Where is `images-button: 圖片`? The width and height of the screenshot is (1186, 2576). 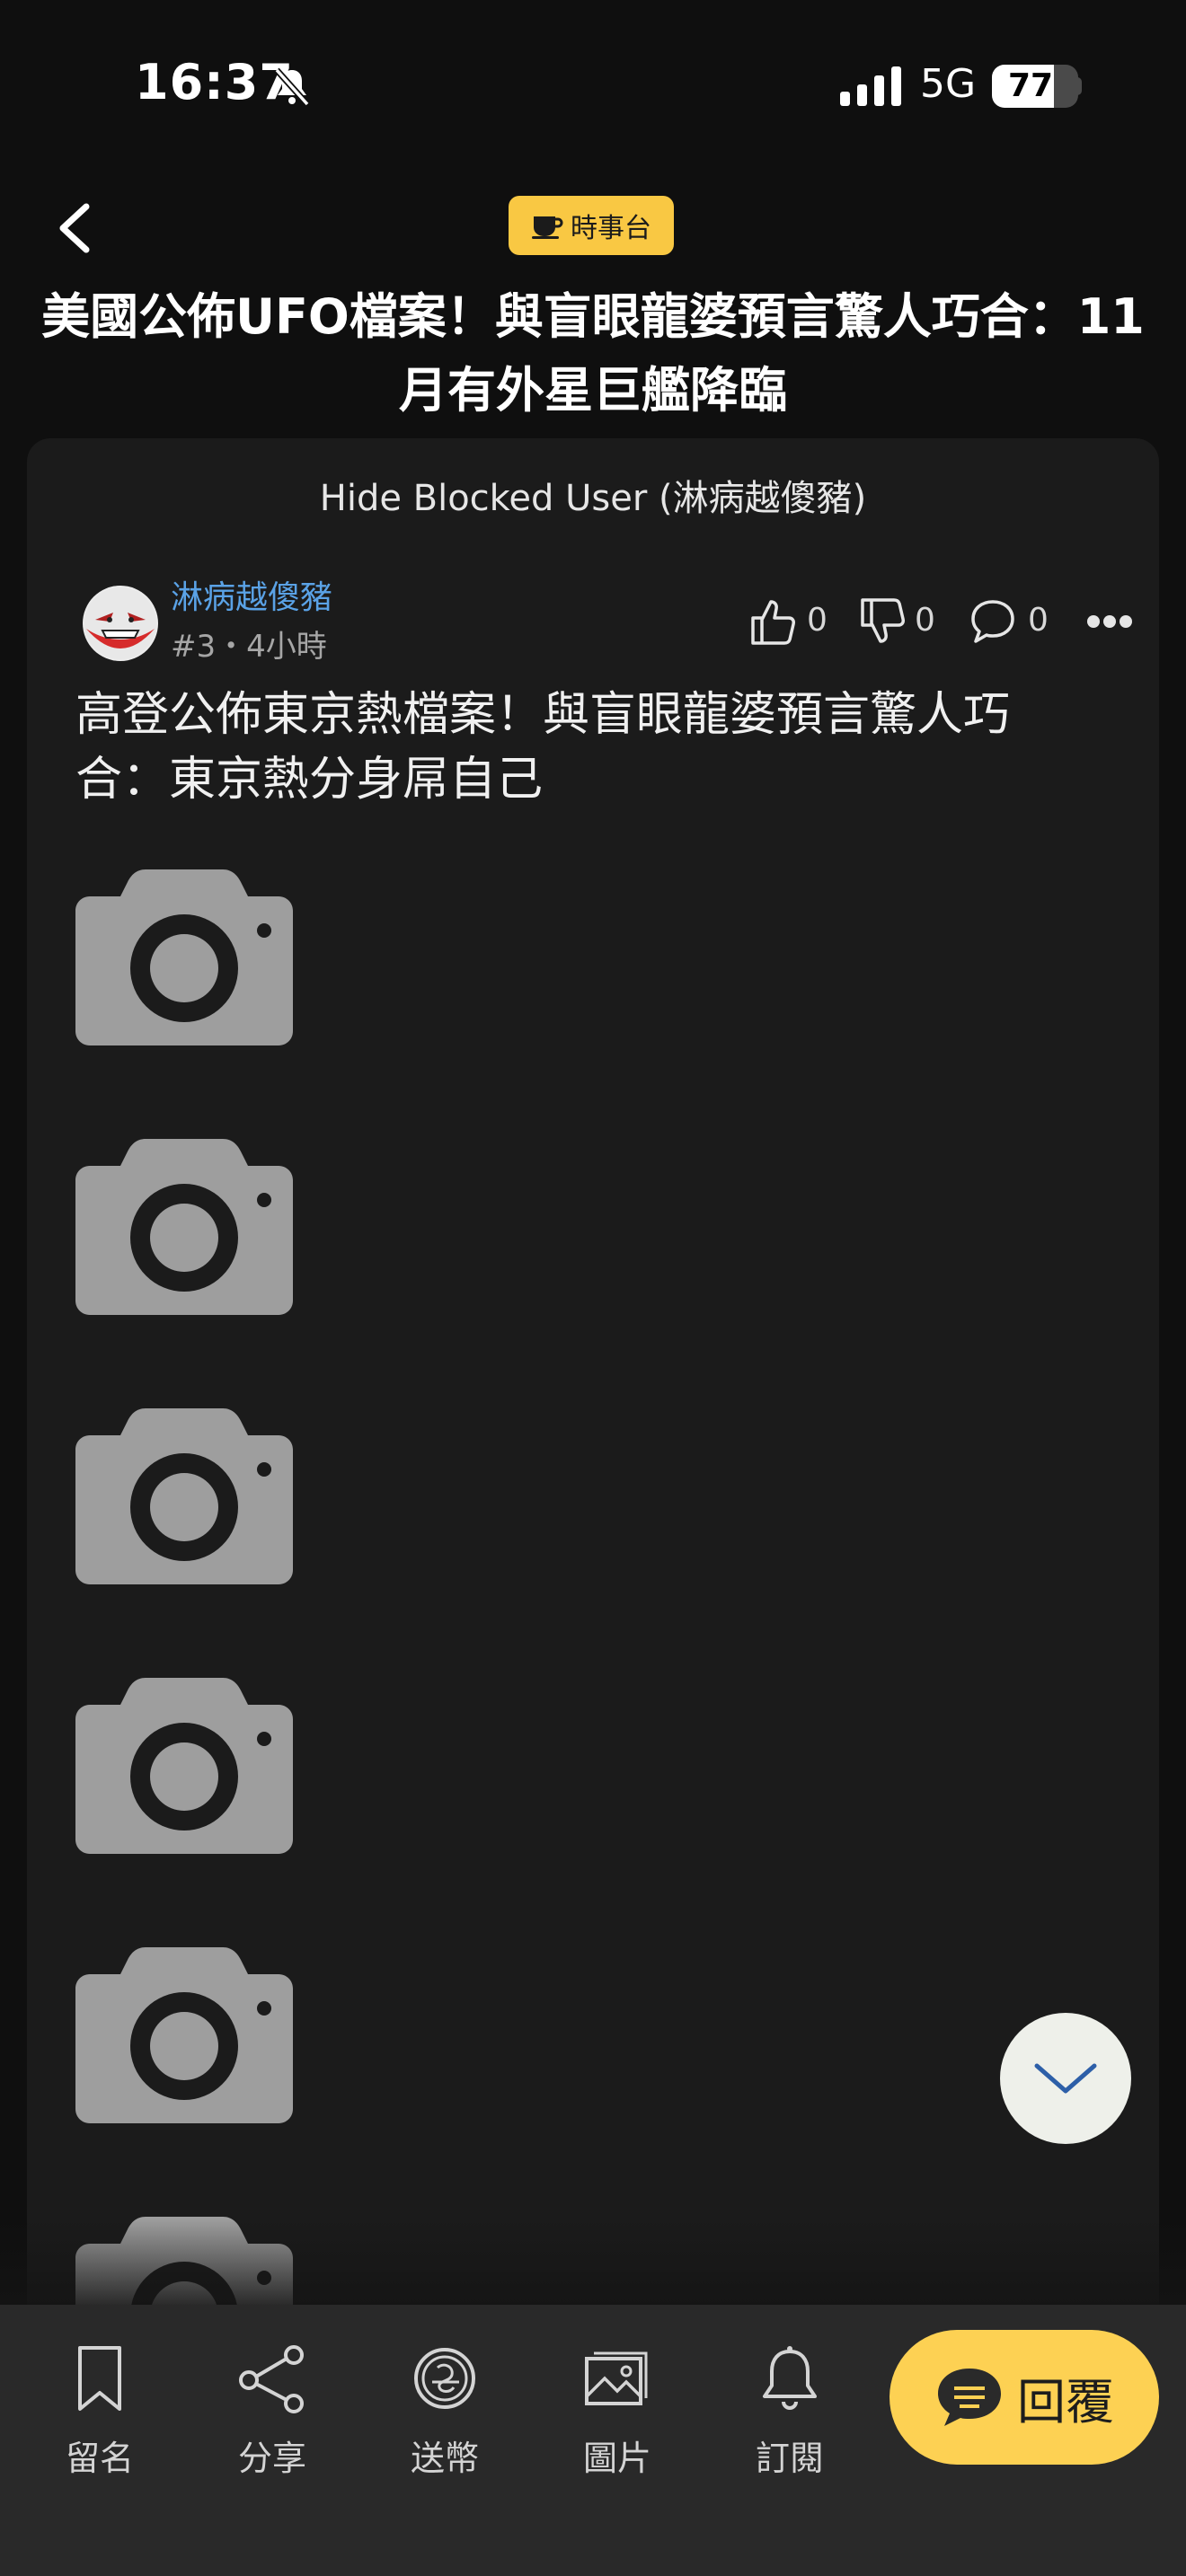
images-button: 圖片 is located at coordinates (617, 2412).